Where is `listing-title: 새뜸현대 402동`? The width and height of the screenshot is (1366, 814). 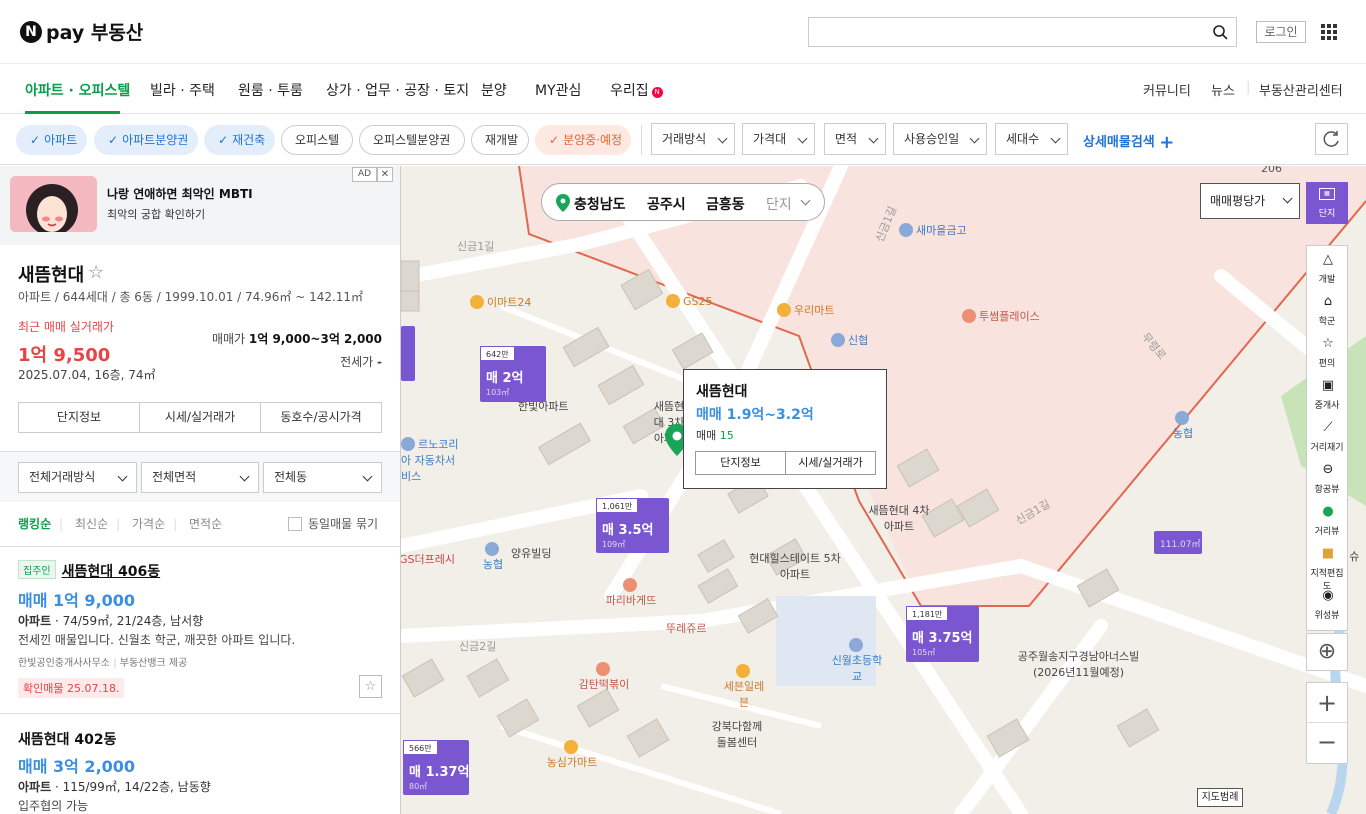
listing-title: 새뜸현대 402동 is located at coordinates (67, 739).